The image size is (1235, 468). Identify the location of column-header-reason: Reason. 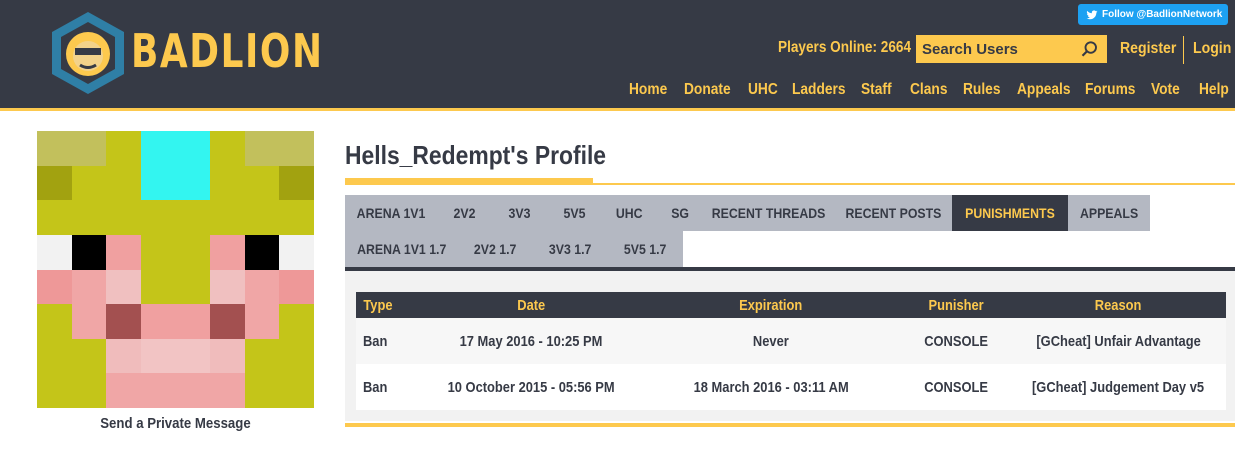
(1118, 305).